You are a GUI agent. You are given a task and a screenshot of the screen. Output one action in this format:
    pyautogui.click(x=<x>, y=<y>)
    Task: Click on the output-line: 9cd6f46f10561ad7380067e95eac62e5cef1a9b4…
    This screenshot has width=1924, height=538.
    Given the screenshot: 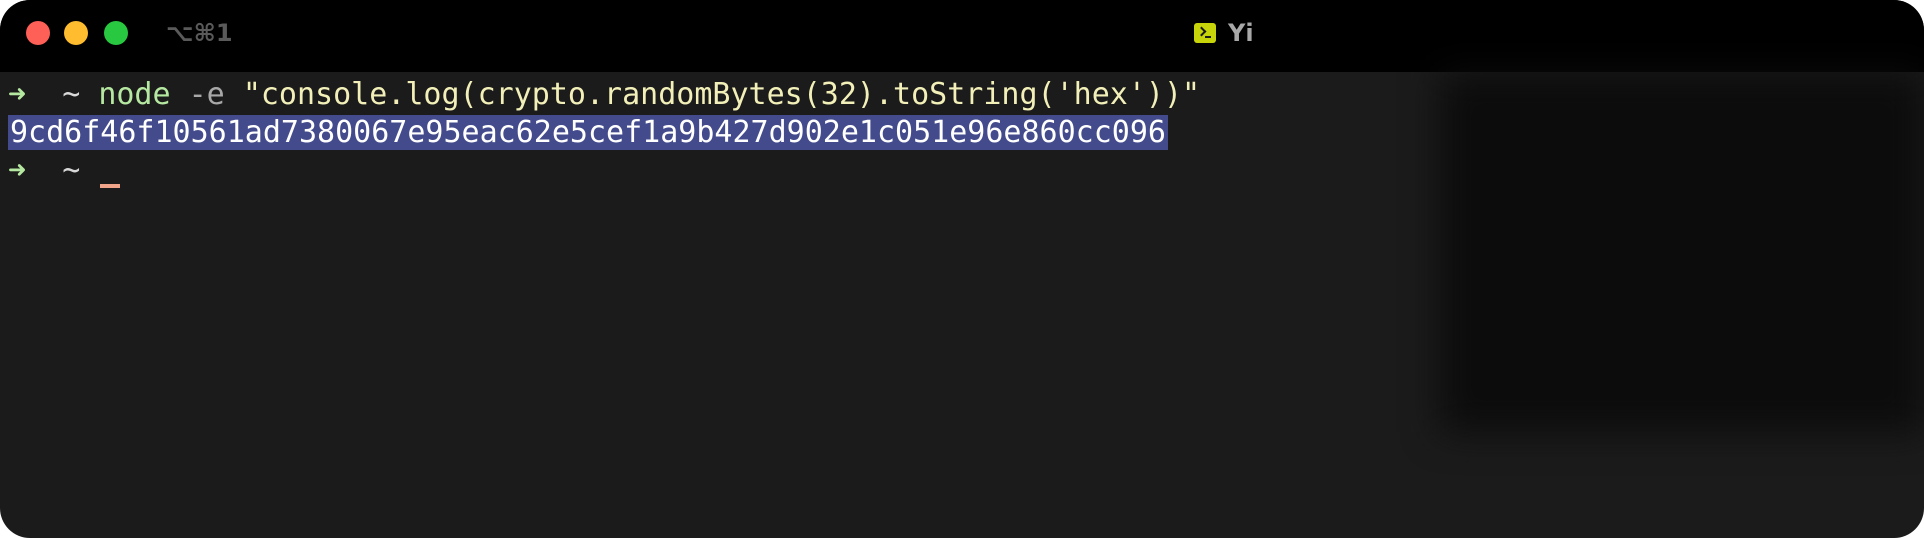 What is the action you would take?
    pyautogui.click(x=588, y=133)
    